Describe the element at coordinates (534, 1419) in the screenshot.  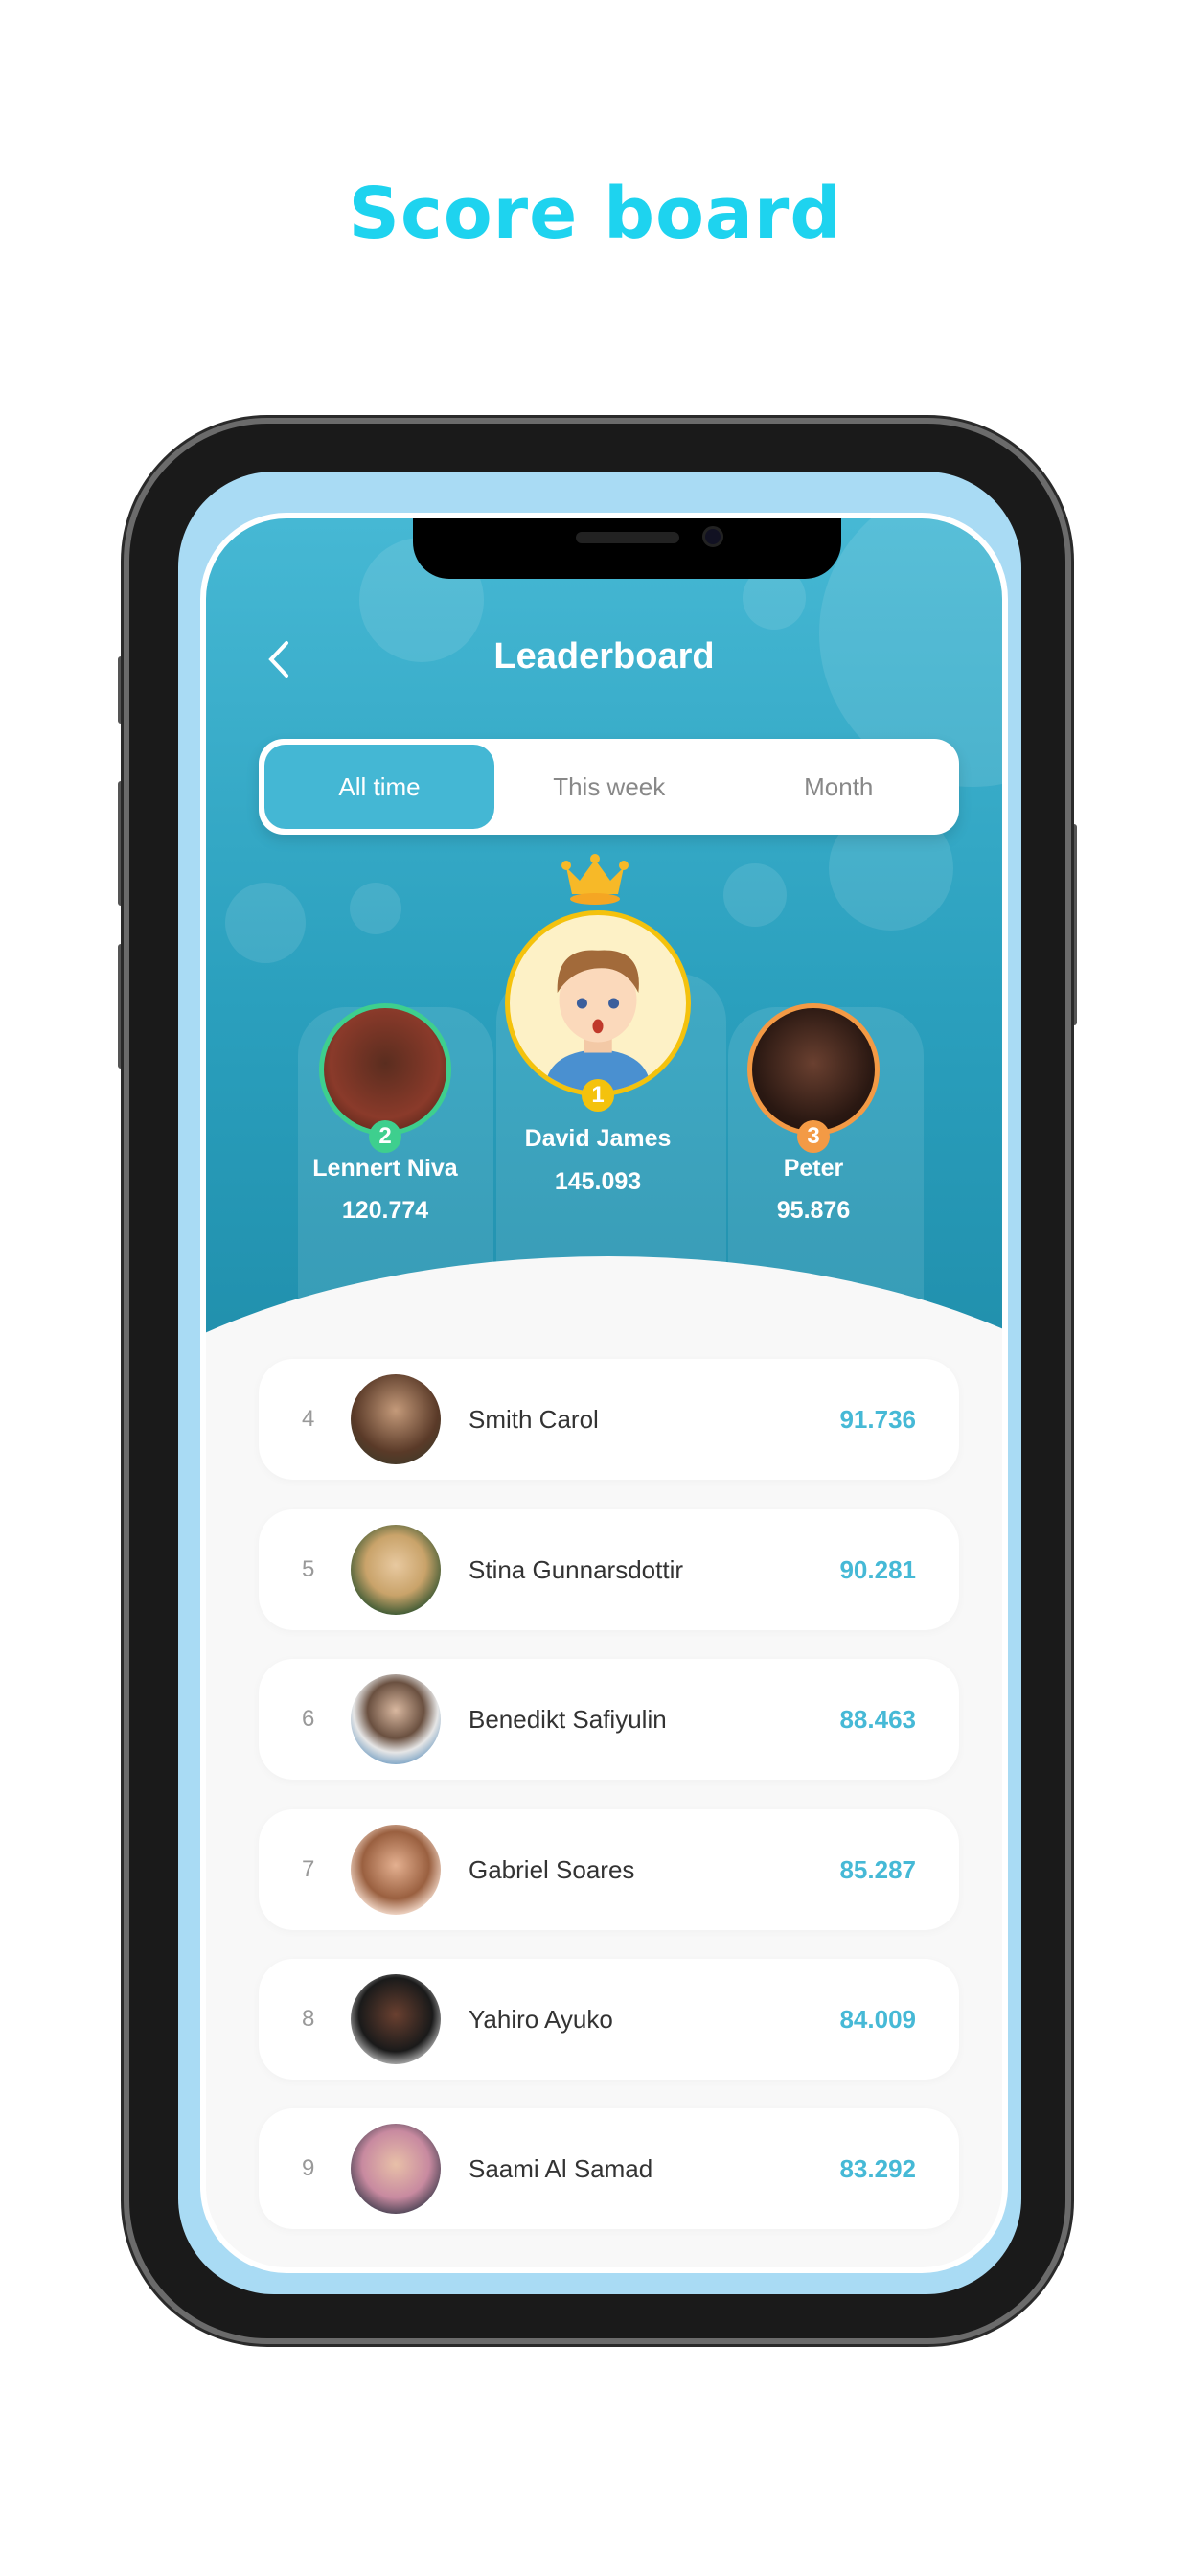
I see `row-name: Smith Carol` at that location.